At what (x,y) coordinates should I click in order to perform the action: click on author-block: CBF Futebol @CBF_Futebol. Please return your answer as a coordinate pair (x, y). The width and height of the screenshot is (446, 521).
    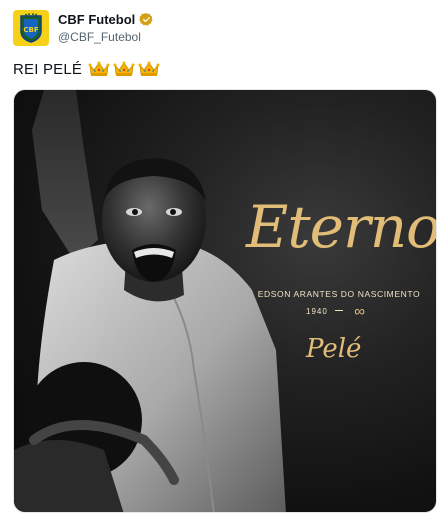
    Looking at the image, I should click on (106, 27).